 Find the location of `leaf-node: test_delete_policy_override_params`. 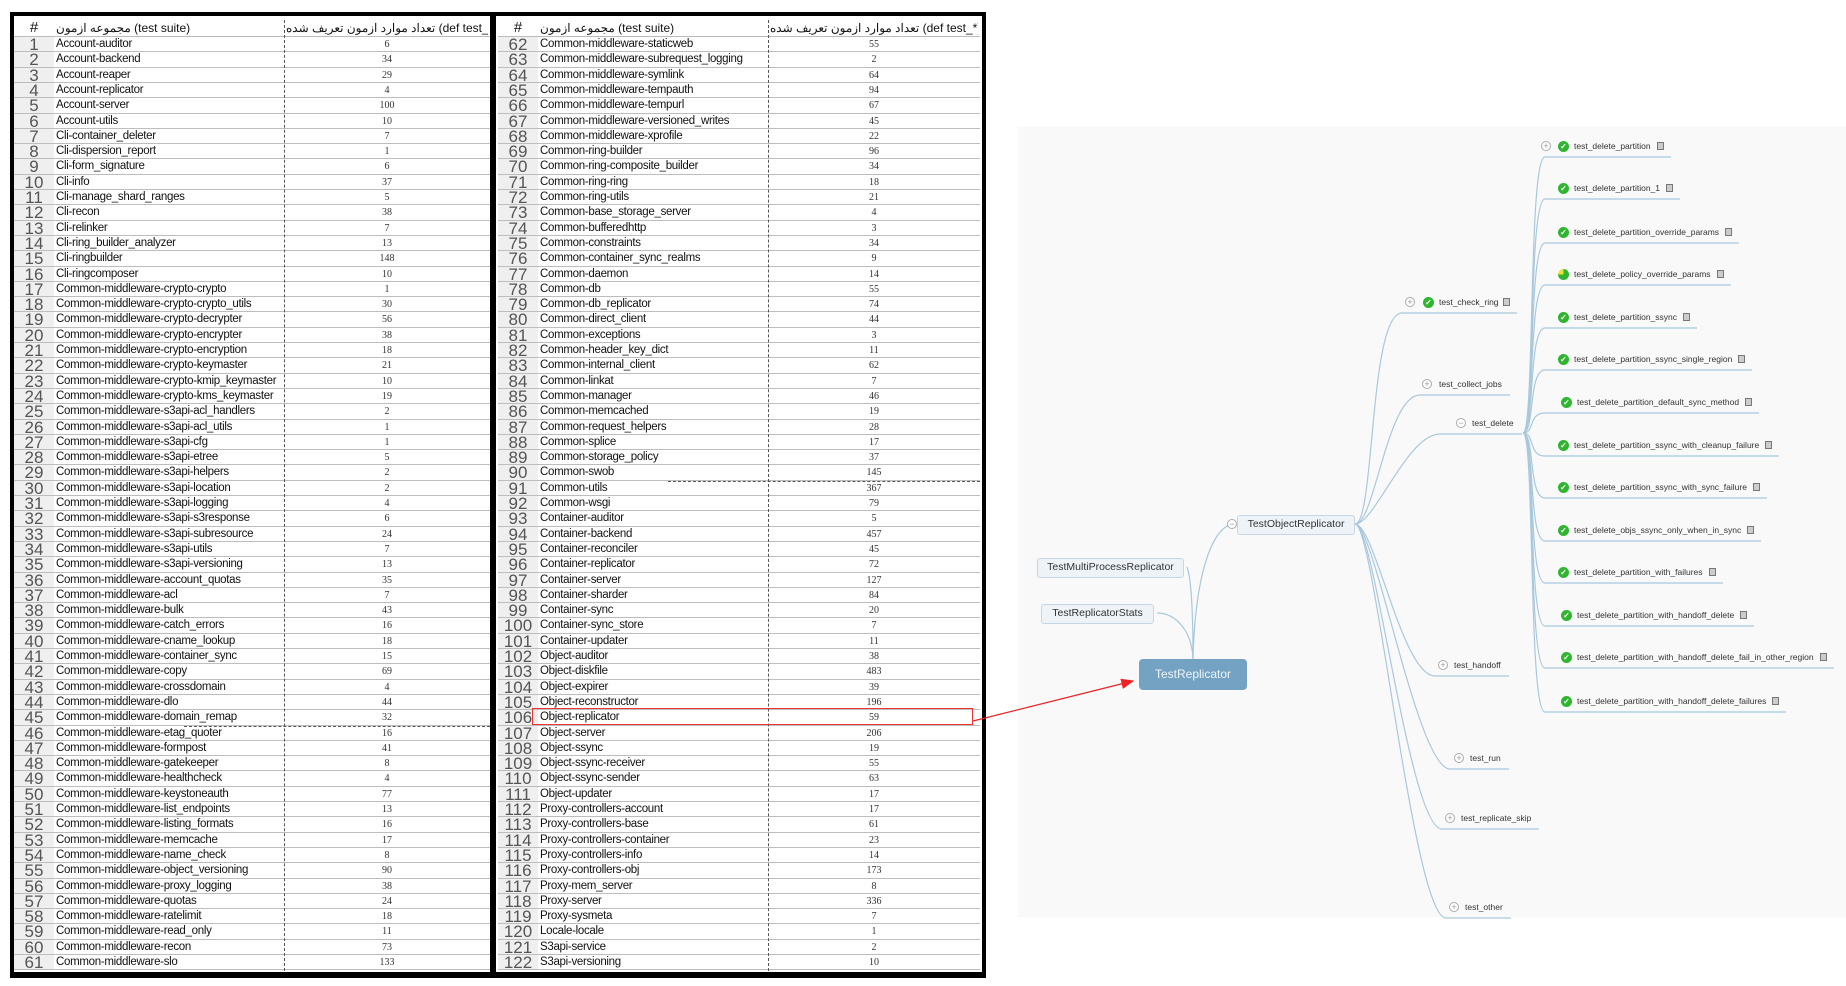

leaf-node: test_delete_policy_override_params is located at coordinates (1642, 274).